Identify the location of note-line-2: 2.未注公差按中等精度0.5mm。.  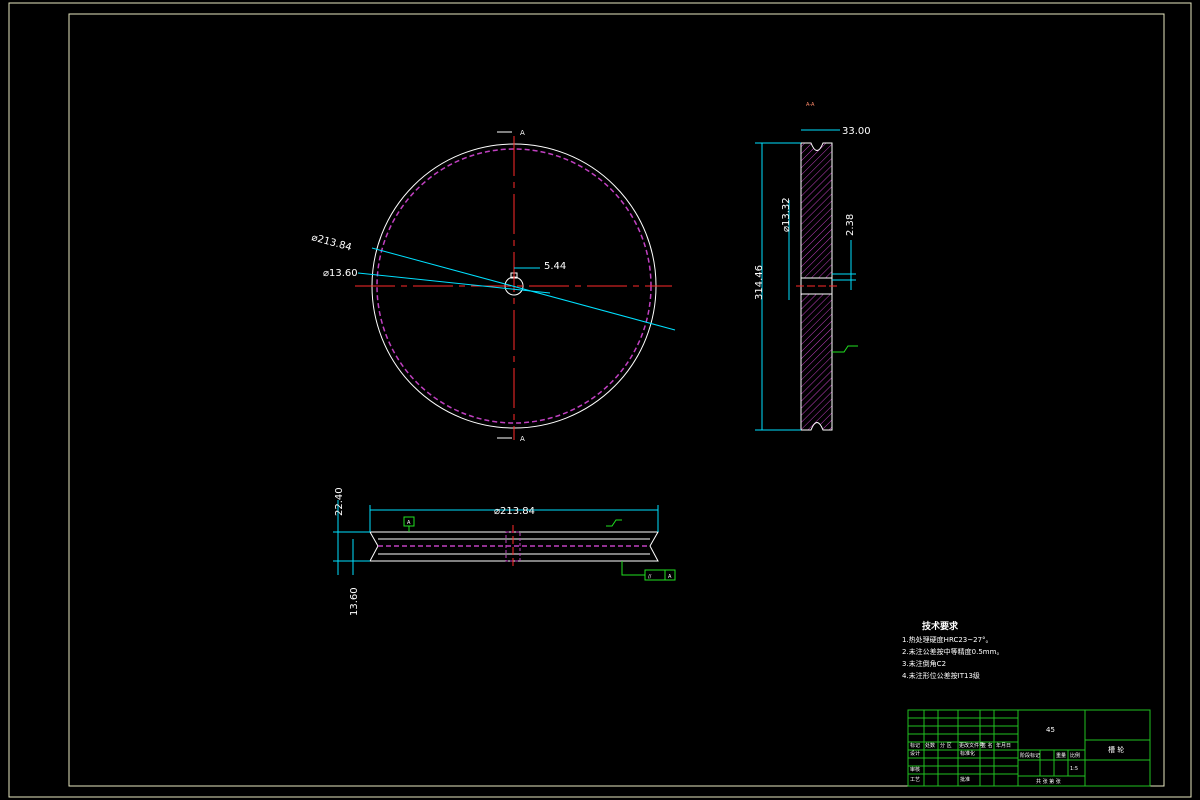
(952, 651).